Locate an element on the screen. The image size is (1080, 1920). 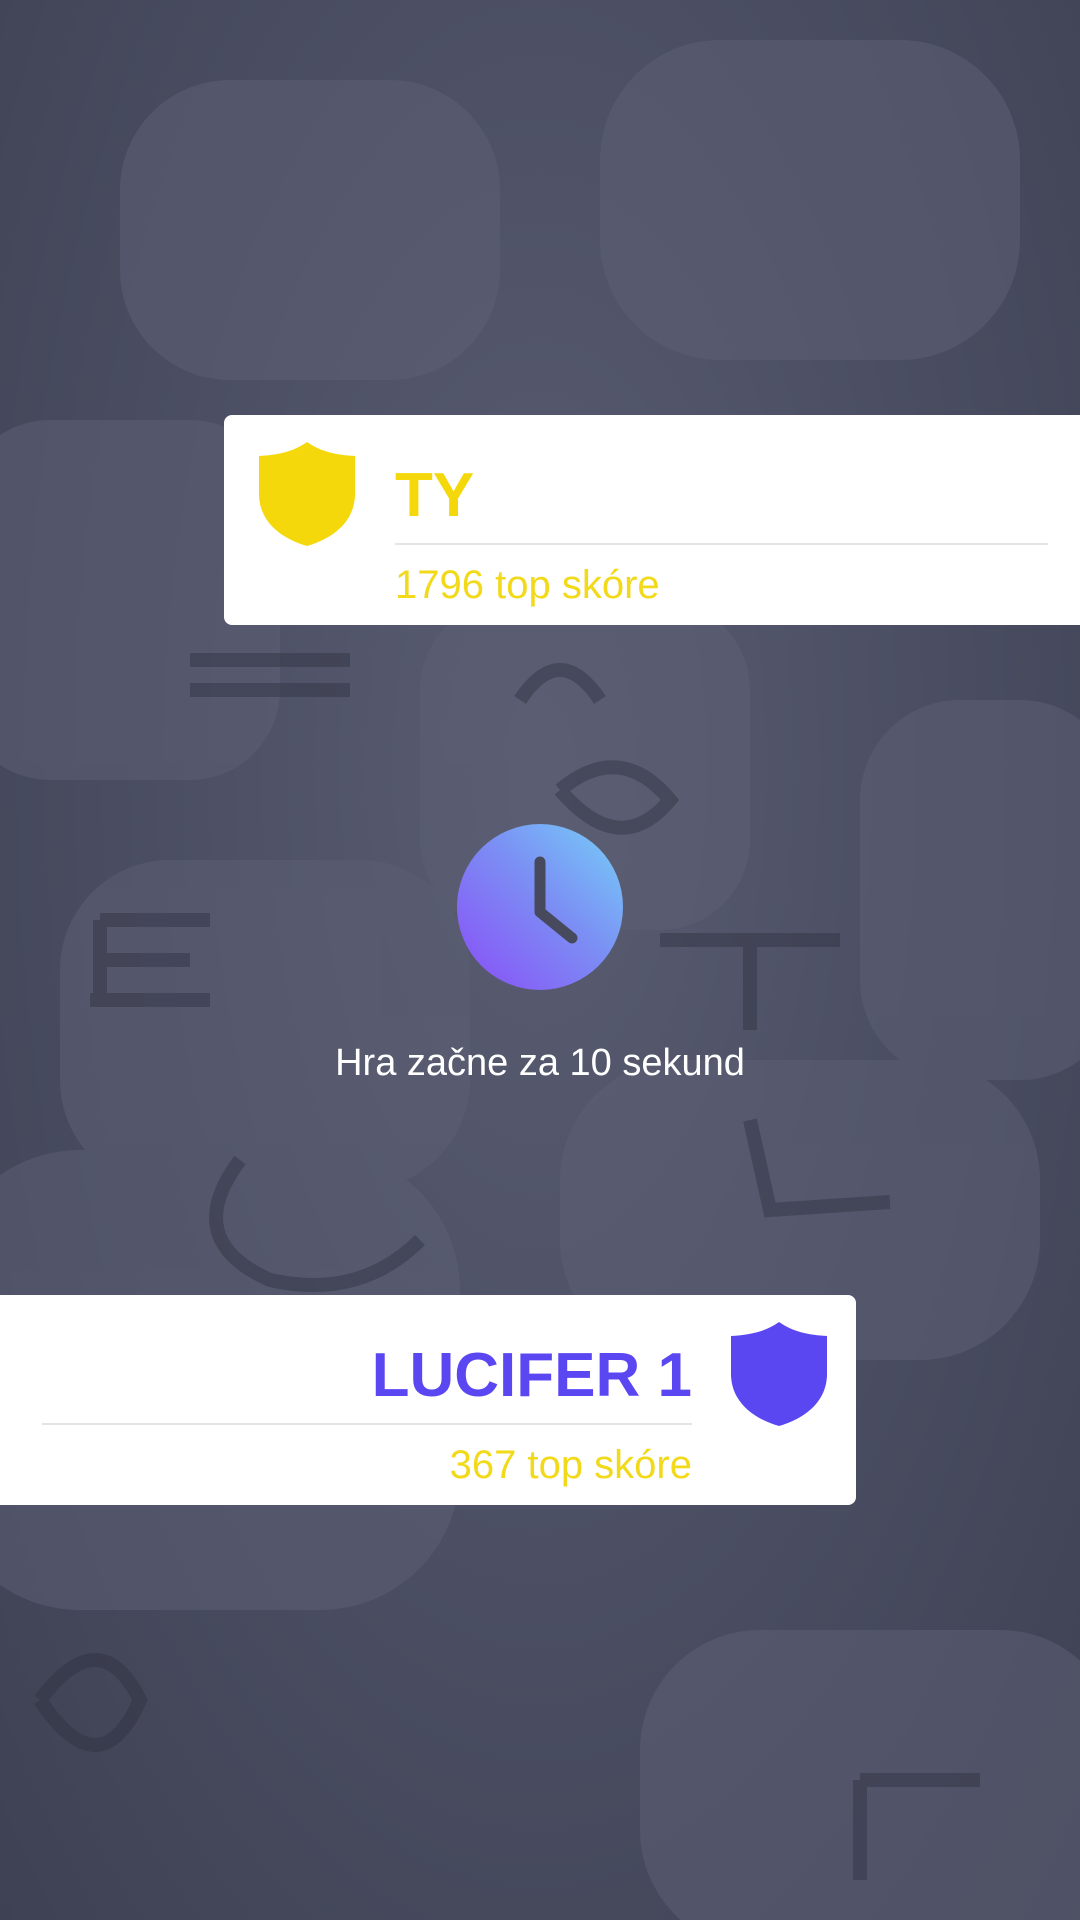
countdown-text: Hra začne za 10 sekund is located at coordinates (540, 1063).